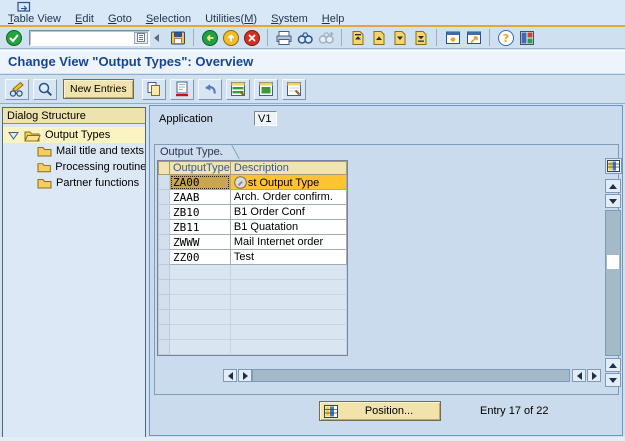  I want to click on find-button, so click(304, 38).